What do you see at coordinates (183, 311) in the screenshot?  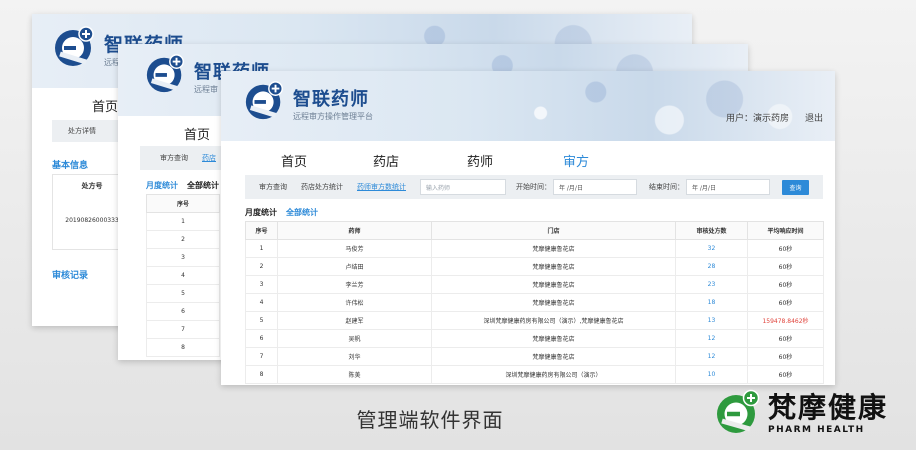 I see `table-row: 6` at bounding box center [183, 311].